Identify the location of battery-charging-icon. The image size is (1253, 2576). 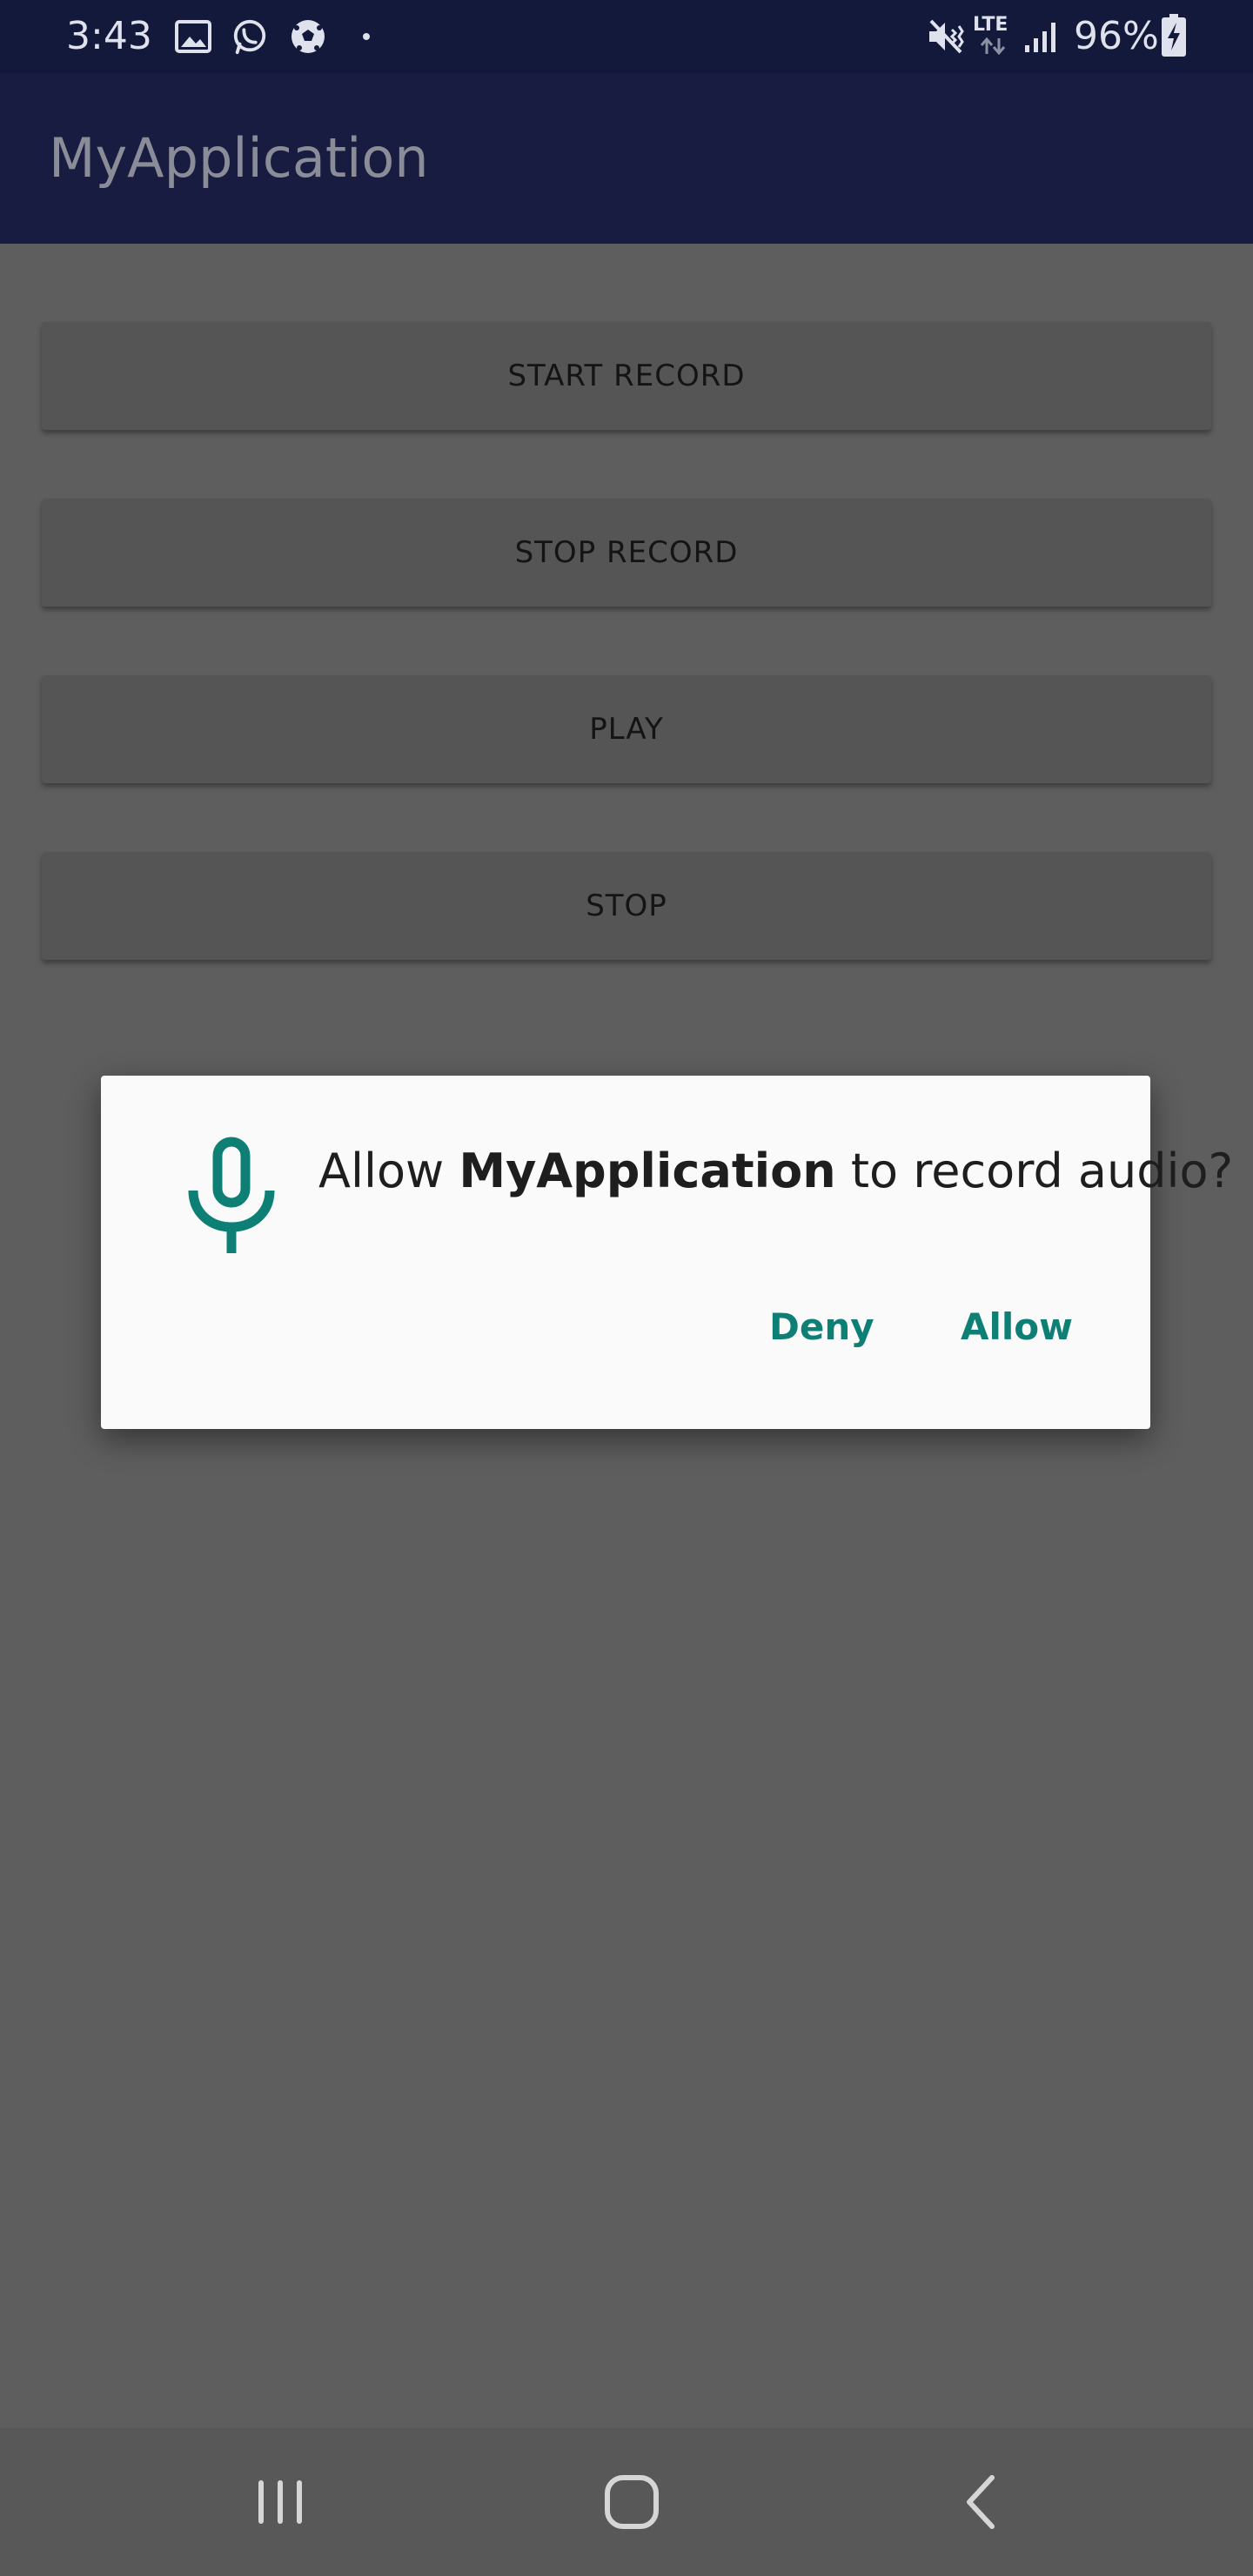
(1174, 35).